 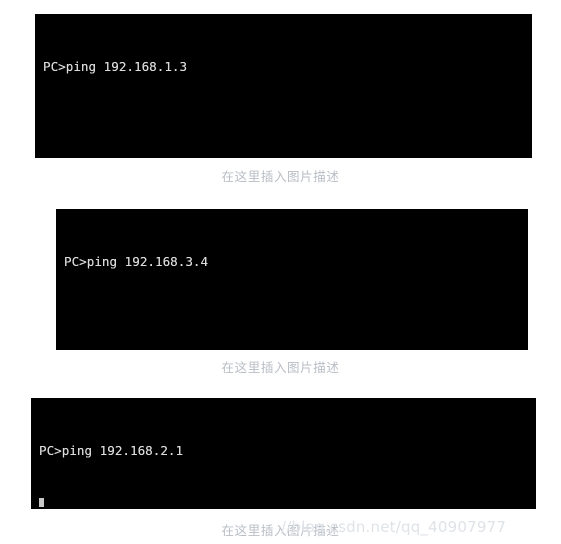 I want to click on csdn-watermark: //blog.csdn.net/qq_40907977, so click(x=394, y=527).